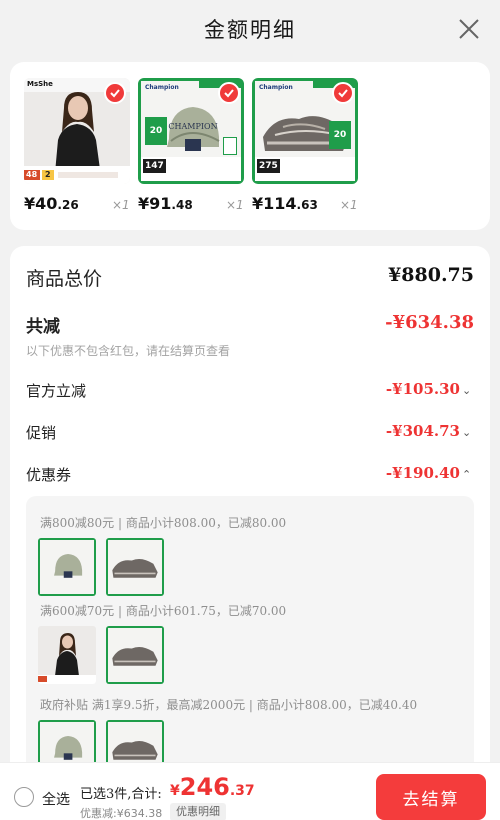 Image resolution: width=500 pixels, height=820 pixels. Describe the element at coordinates (56, 391) in the screenshot. I see `line-label: 官方立减` at that location.